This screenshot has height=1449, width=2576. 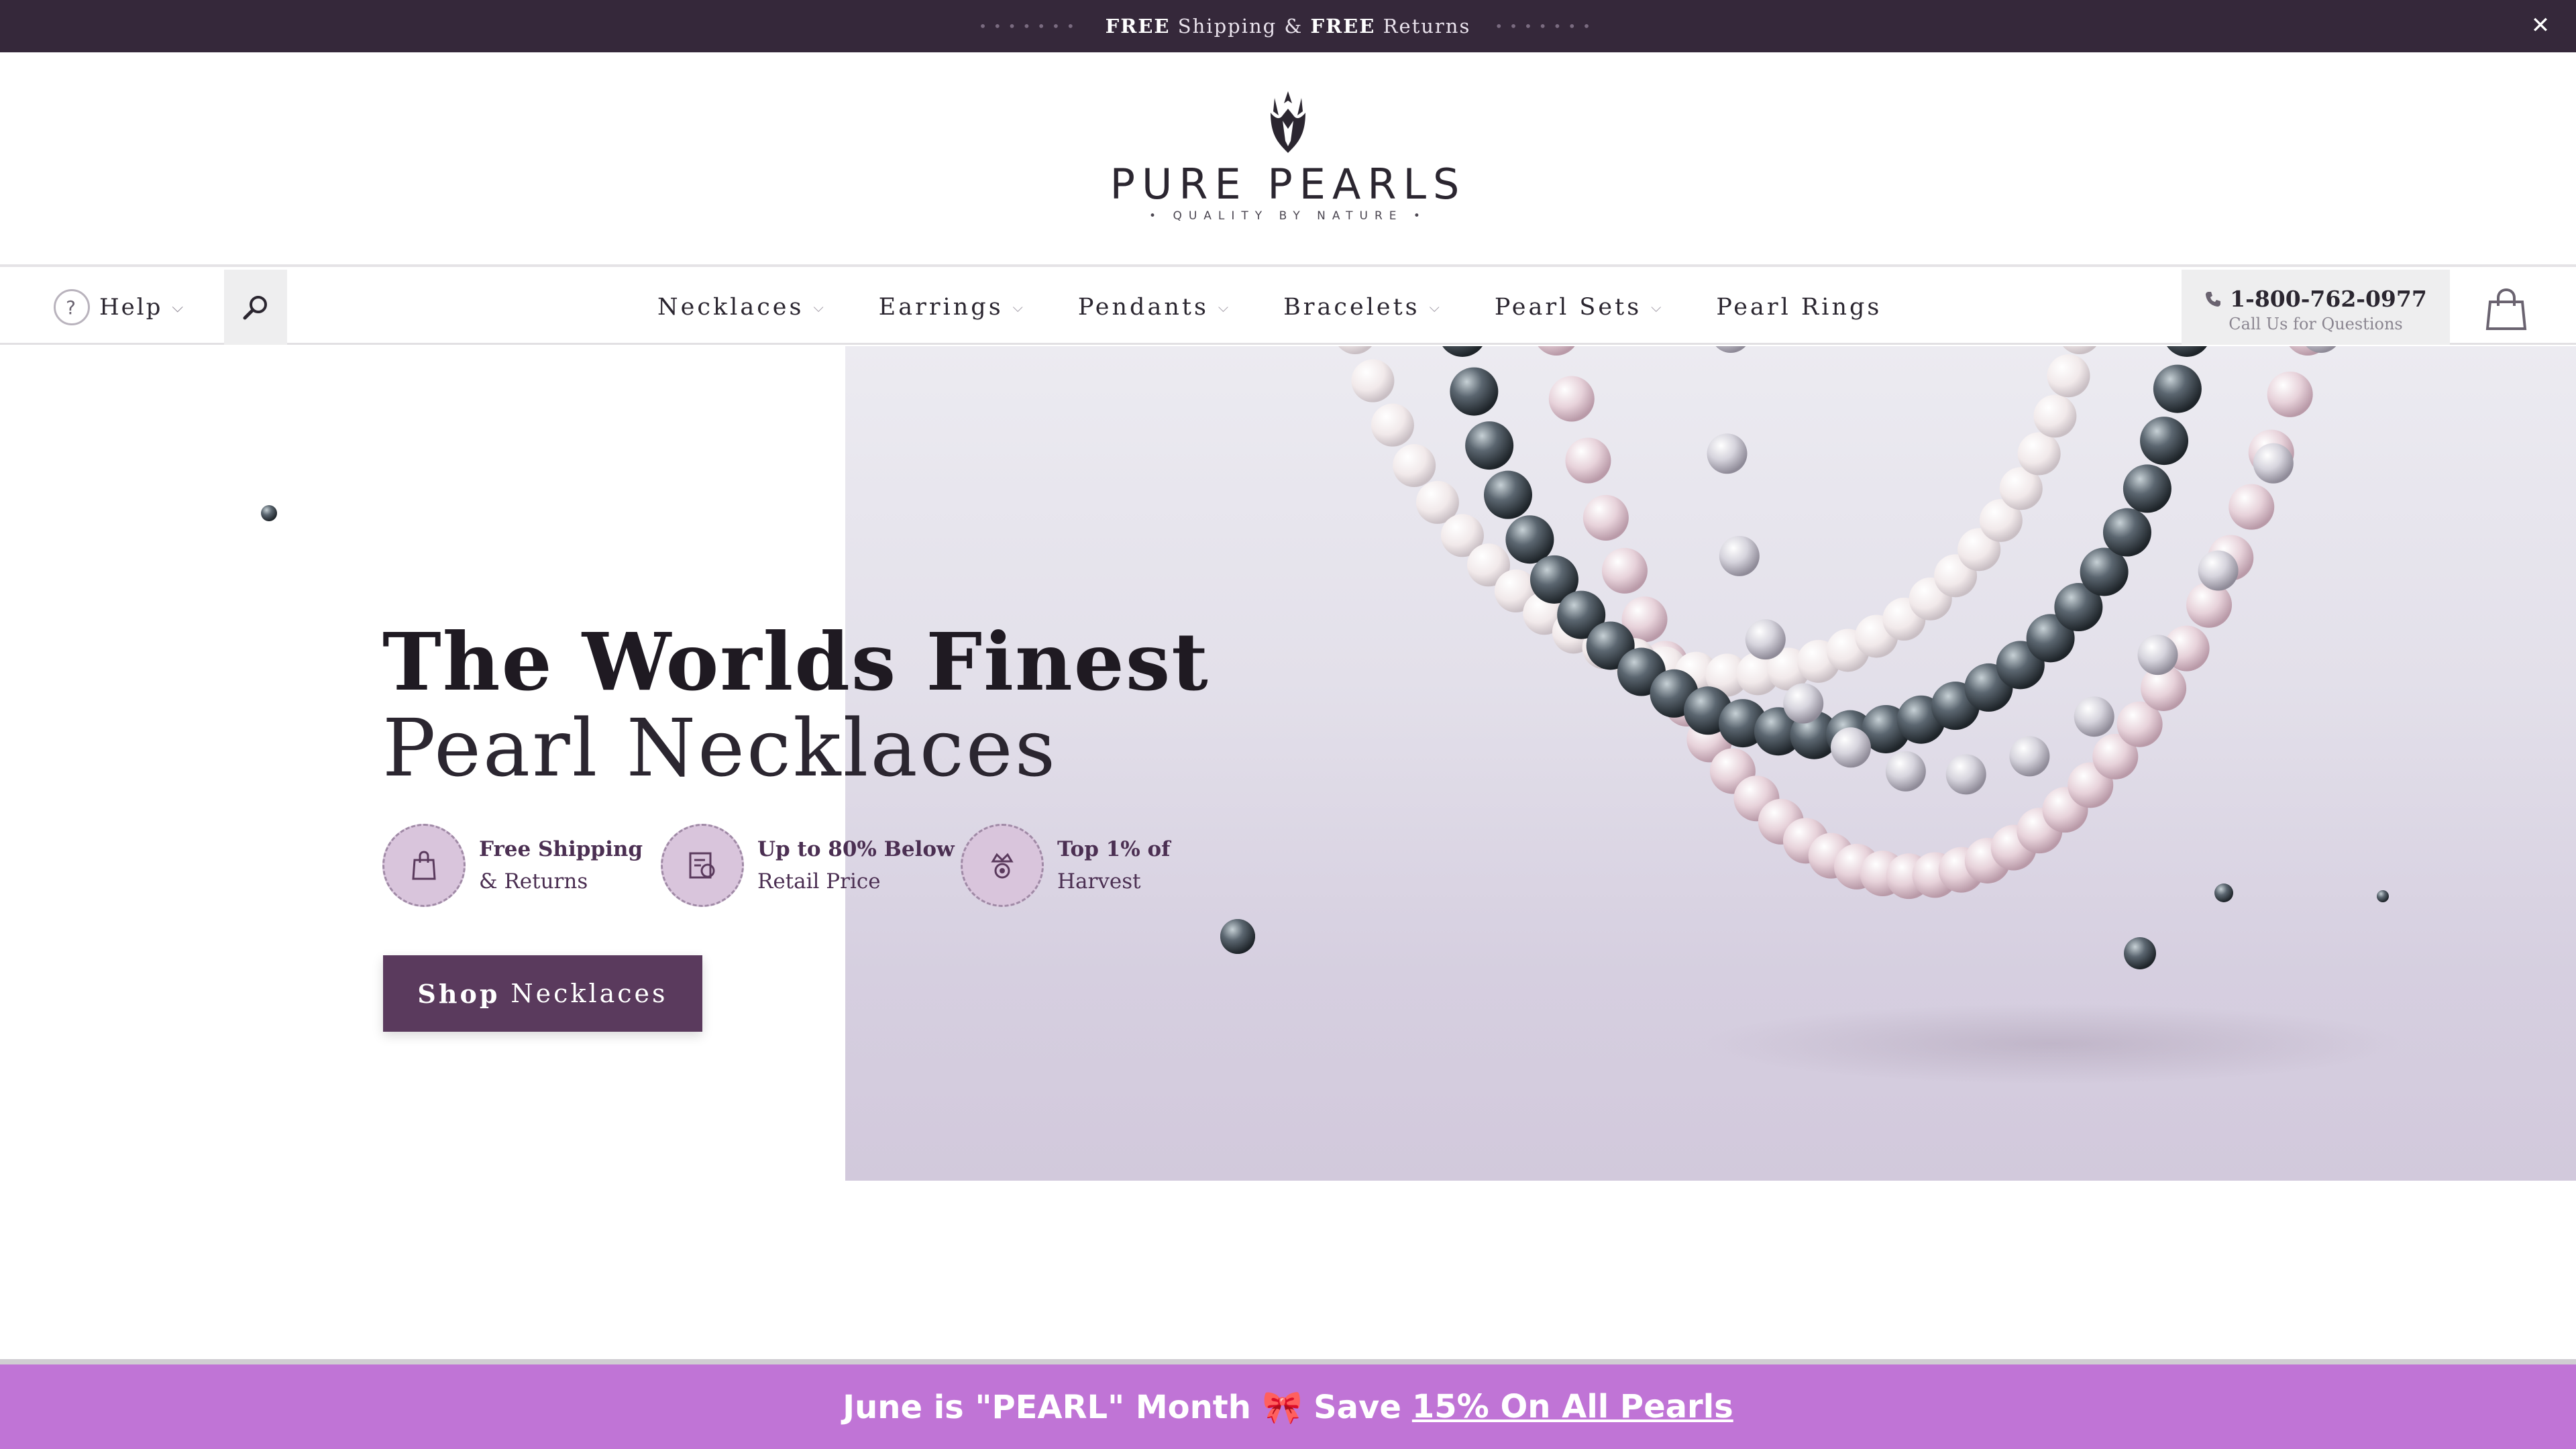 What do you see at coordinates (2541, 25) in the screenshot?
I see `close-icon: ✕` at bounding box center [2541, 25].